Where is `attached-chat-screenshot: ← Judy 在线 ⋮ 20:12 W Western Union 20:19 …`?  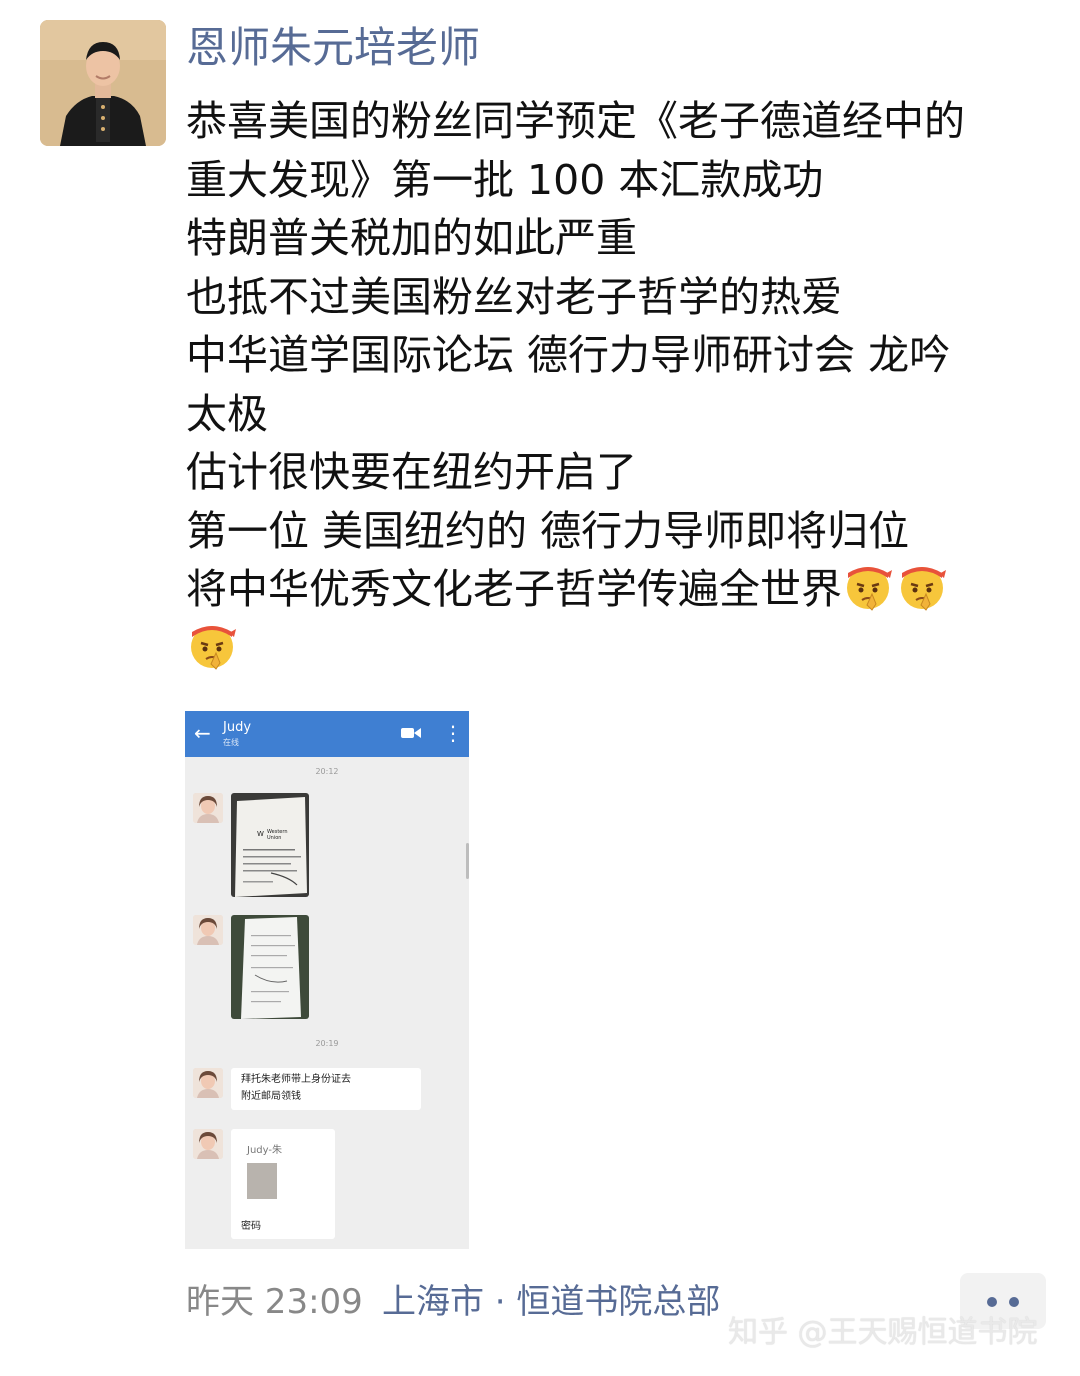
attached-chat-screenshot: ← Judy 在线 ⋮ 20:12 W Western Union 20:19 … is located at coordinates (327, 980).